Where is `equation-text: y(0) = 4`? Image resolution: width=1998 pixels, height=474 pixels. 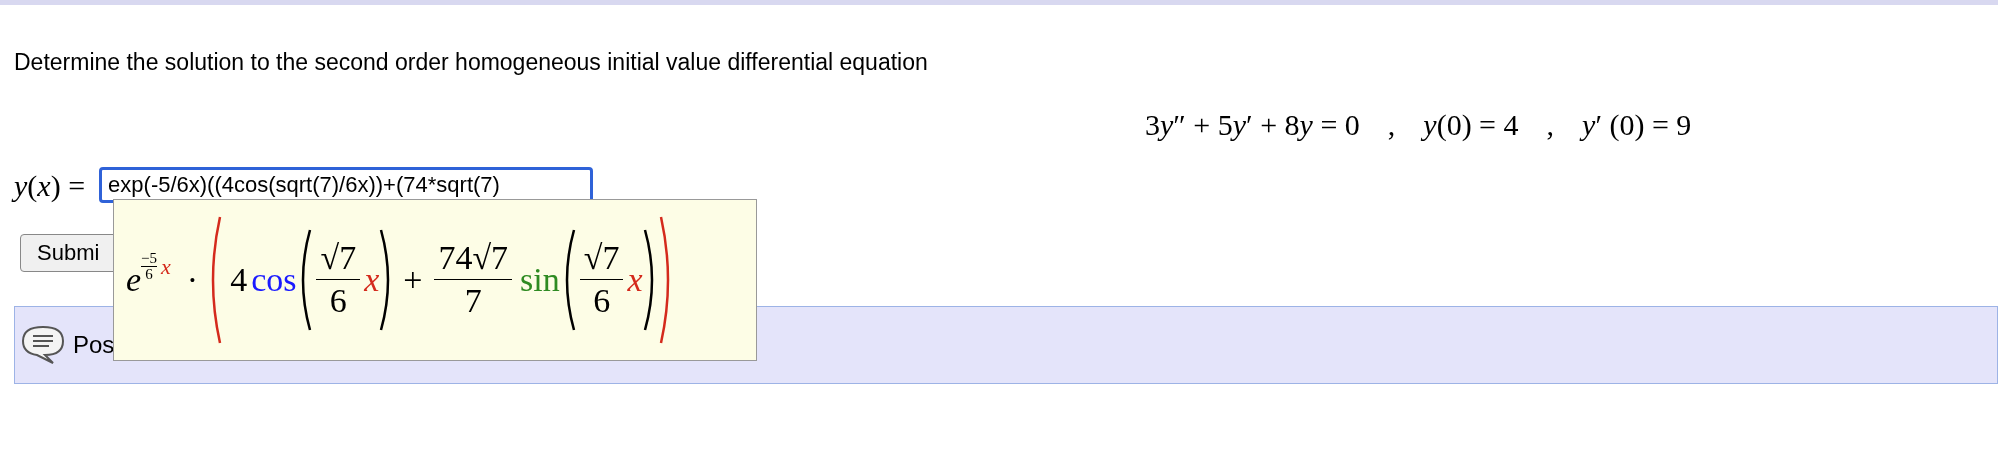 equation-text: y(0) = 4 is located at coordinates (1471, 124).